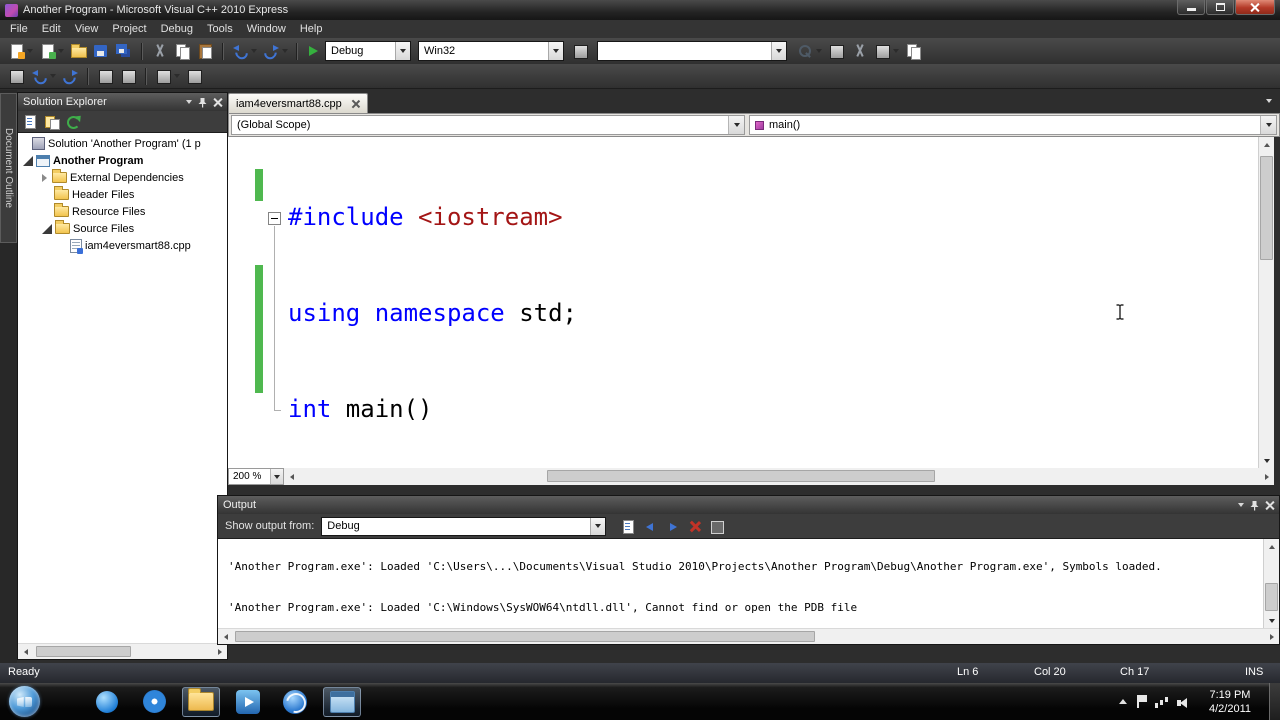 The height and width of the screenshot is (720, 1280). What do you see at coordinates (274, 218) in the screenshot?
I see `collapse-region-icon` at bounding box center [274, 218].